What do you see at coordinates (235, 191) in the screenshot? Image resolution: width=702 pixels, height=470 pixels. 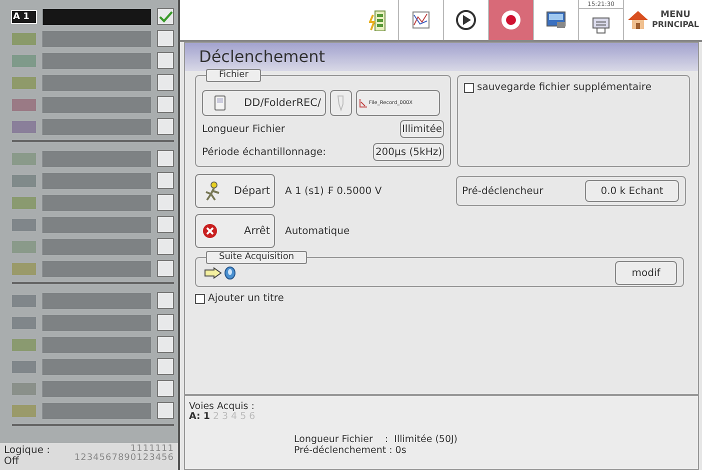 I see `start-button: Départ` at bounding box center [235, 191].